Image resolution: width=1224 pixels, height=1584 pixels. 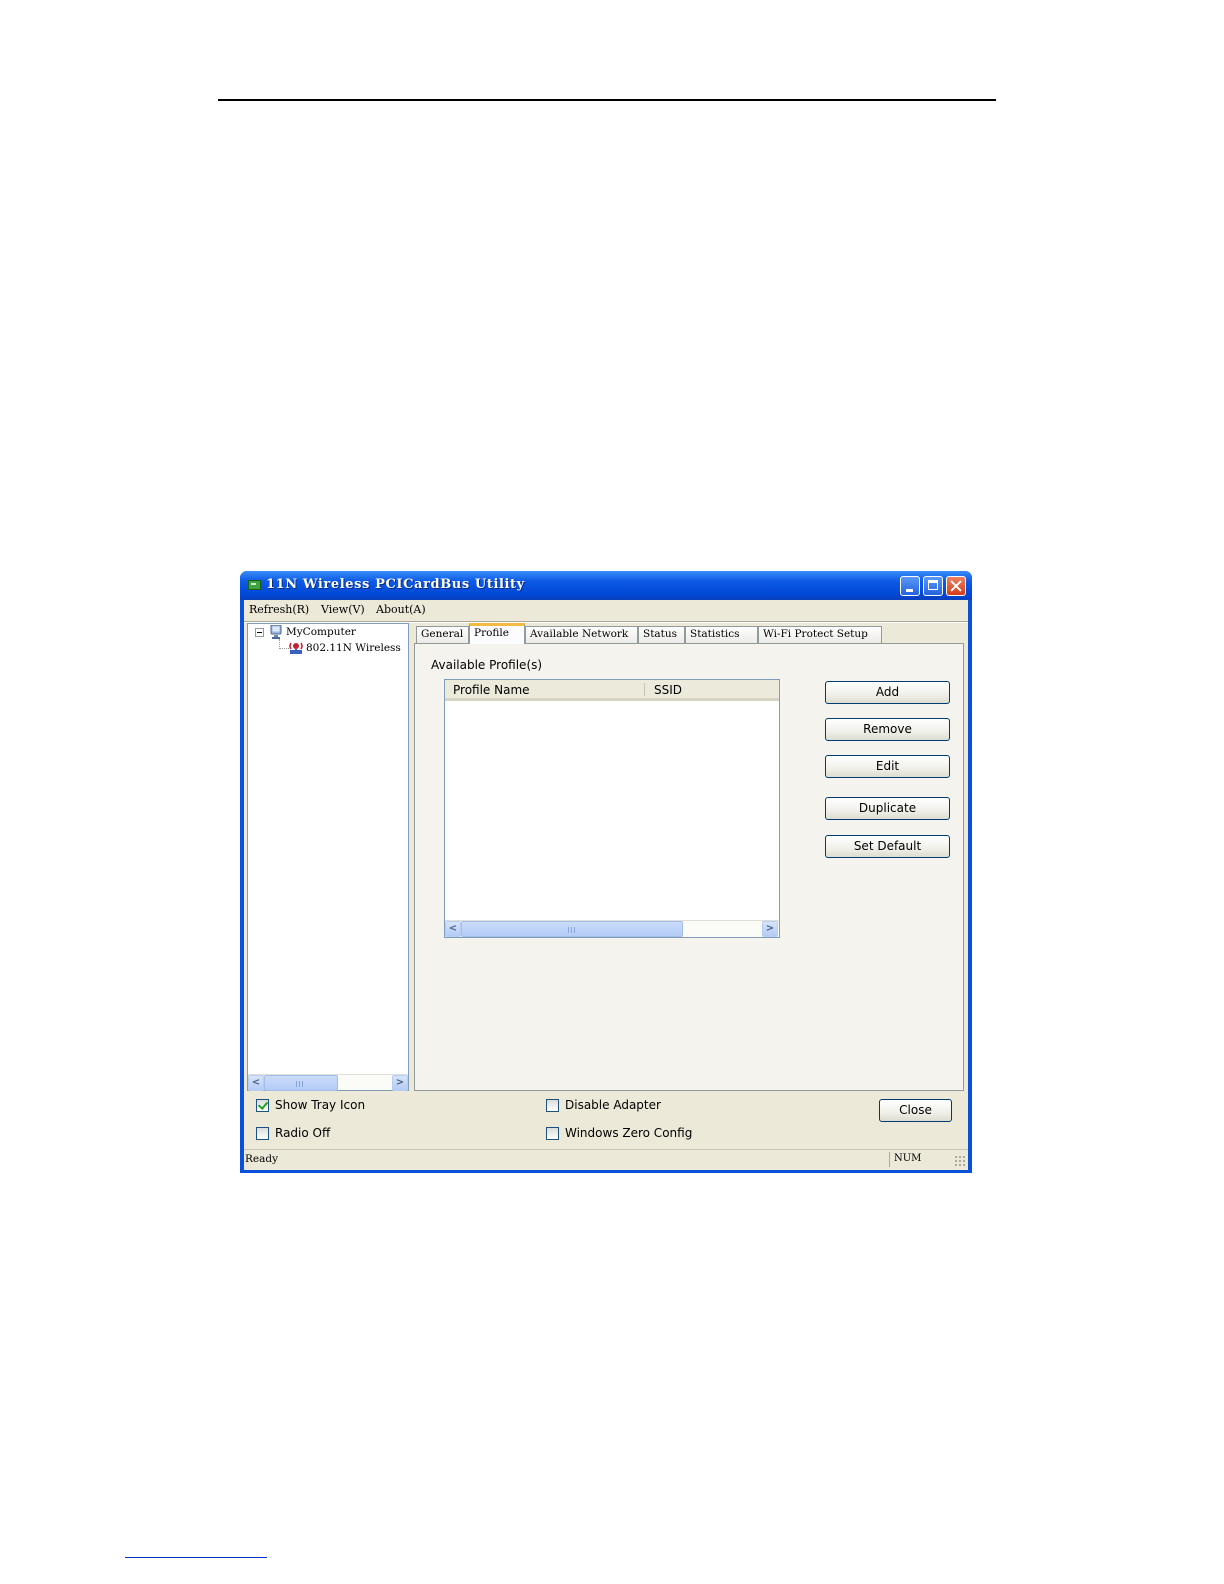 What do you see at coordinates (628, 1133) in the screenshot?
I see `windows-zero-config-label: Windows Zero Config` at bounding box center [628, 1133].